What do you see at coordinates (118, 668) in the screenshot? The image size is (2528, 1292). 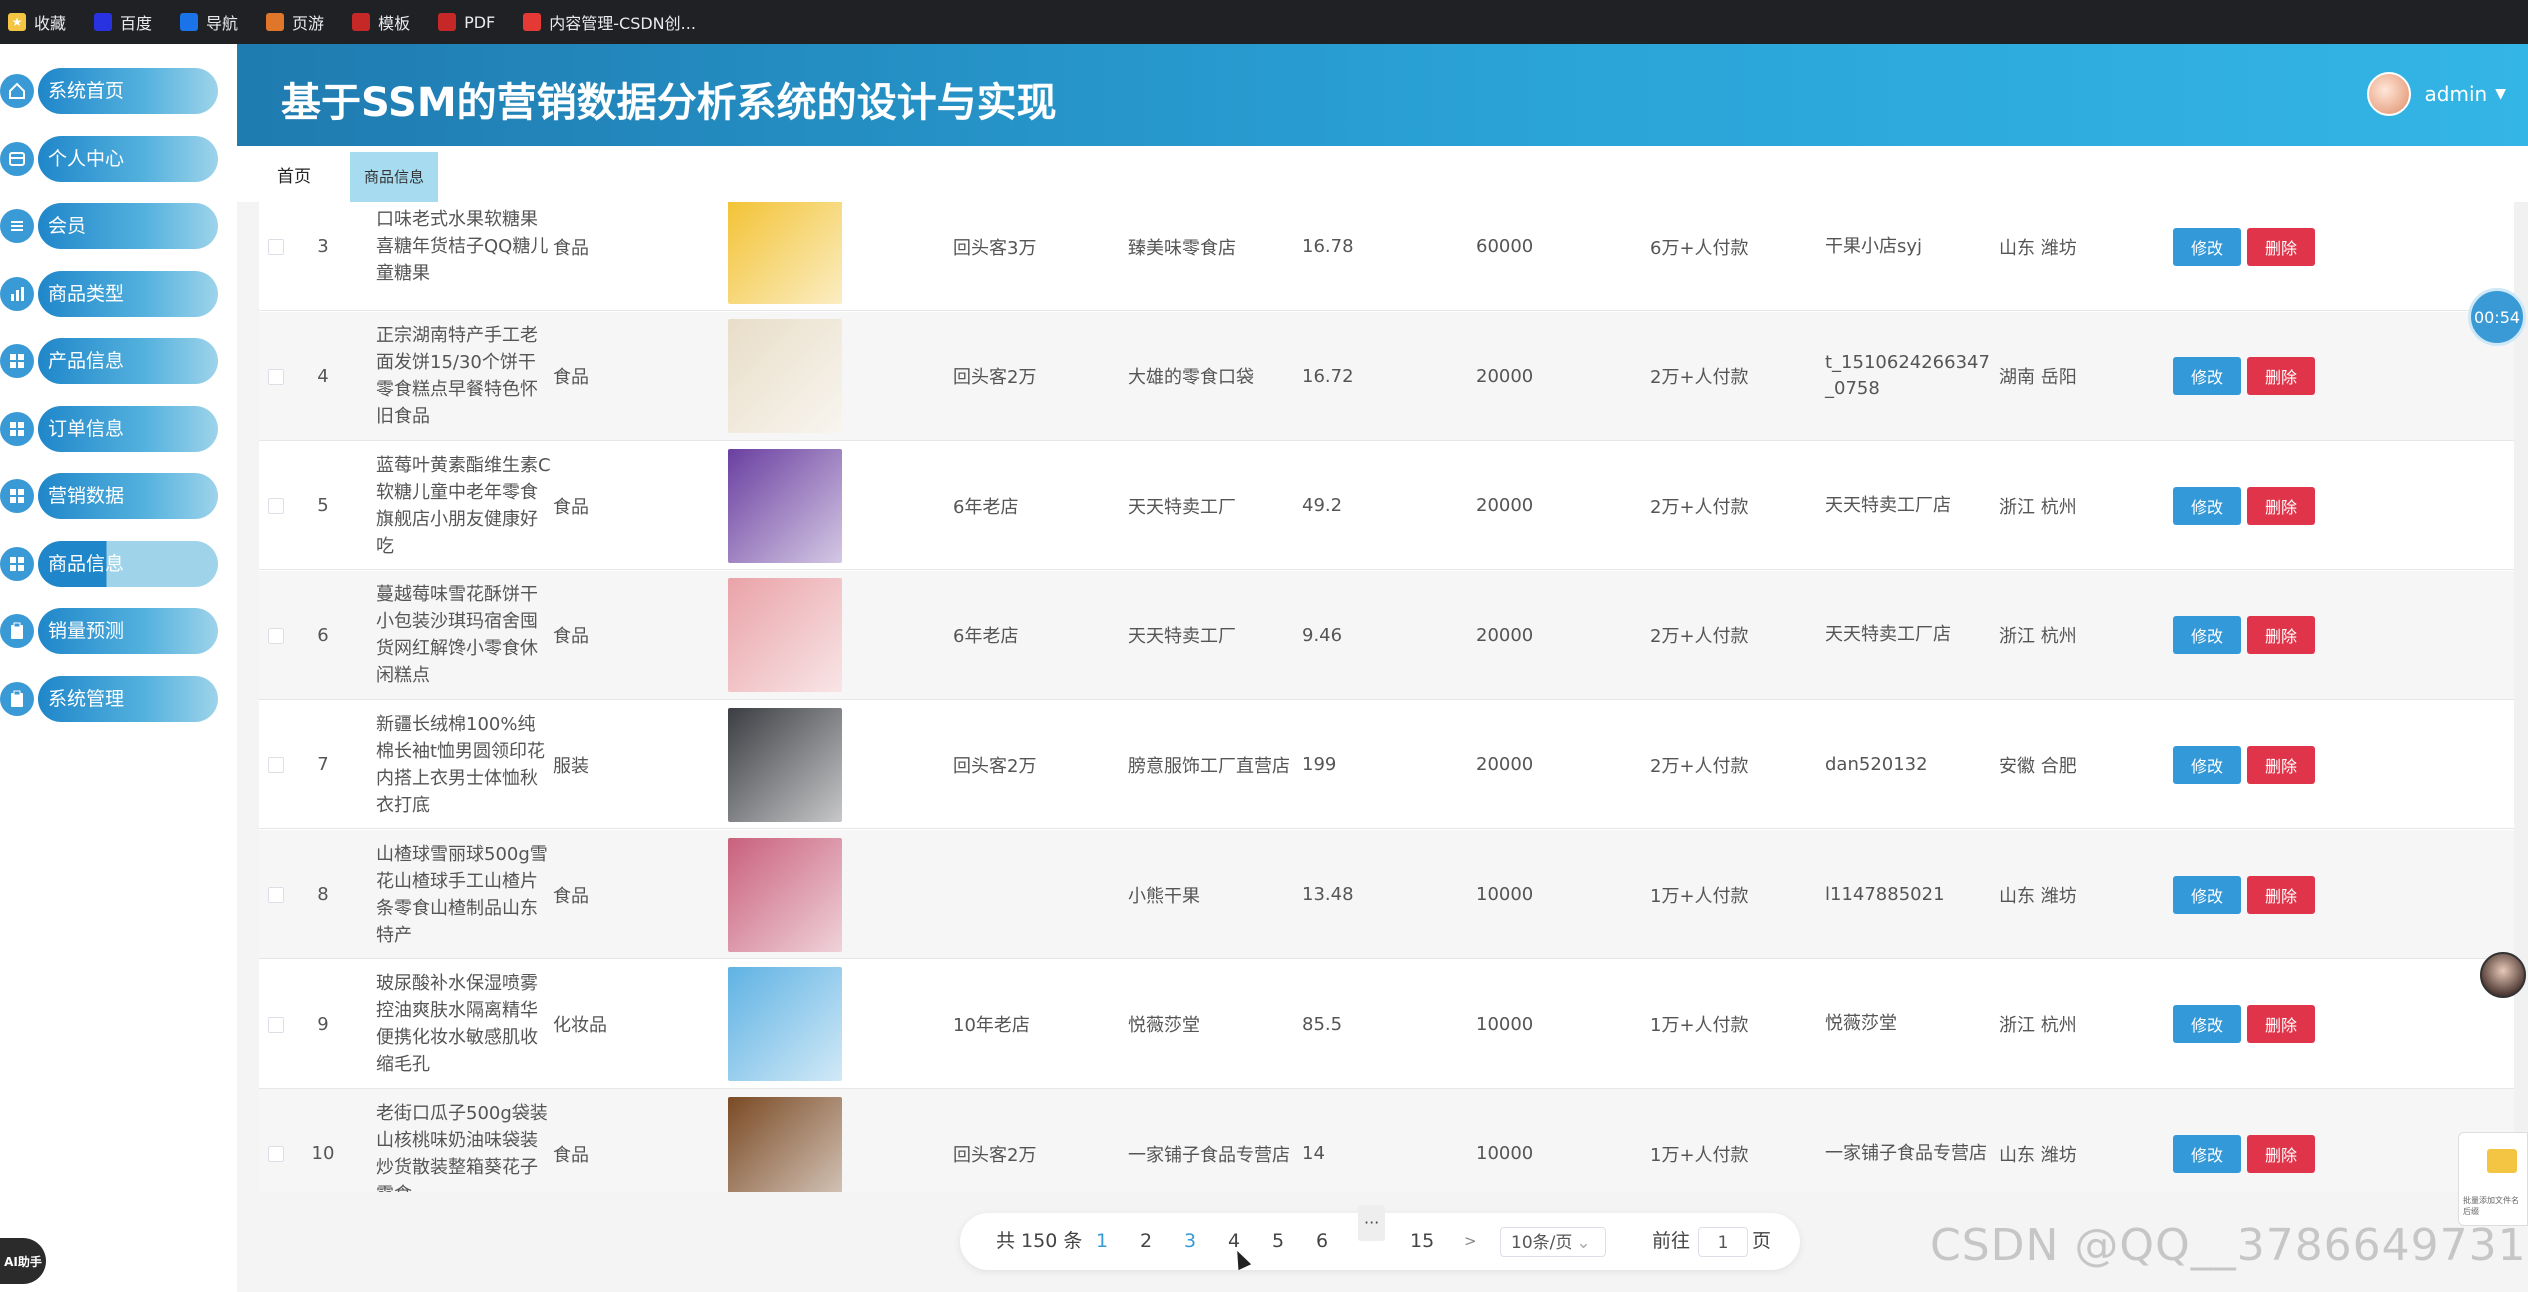 I see `sidebar: 系统首页个人中心会员商品类型产品信息订单信息营销数据商品信息销量预测系统管理` at bounding box center [118, 668].